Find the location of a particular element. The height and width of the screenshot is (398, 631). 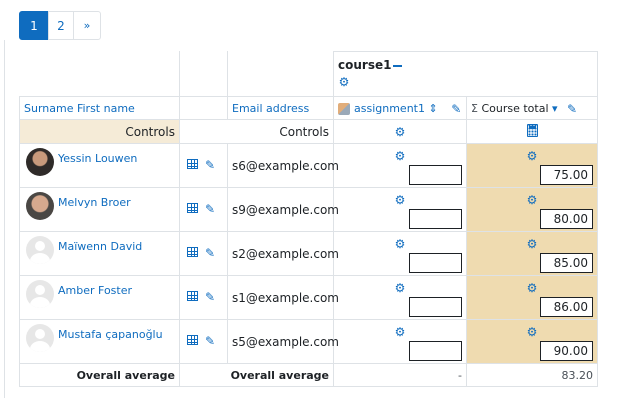

table-row: Amber Foster ✎ s1@example.com ⚙ ⚙ 86.00 is located at coordinates (308, 297).